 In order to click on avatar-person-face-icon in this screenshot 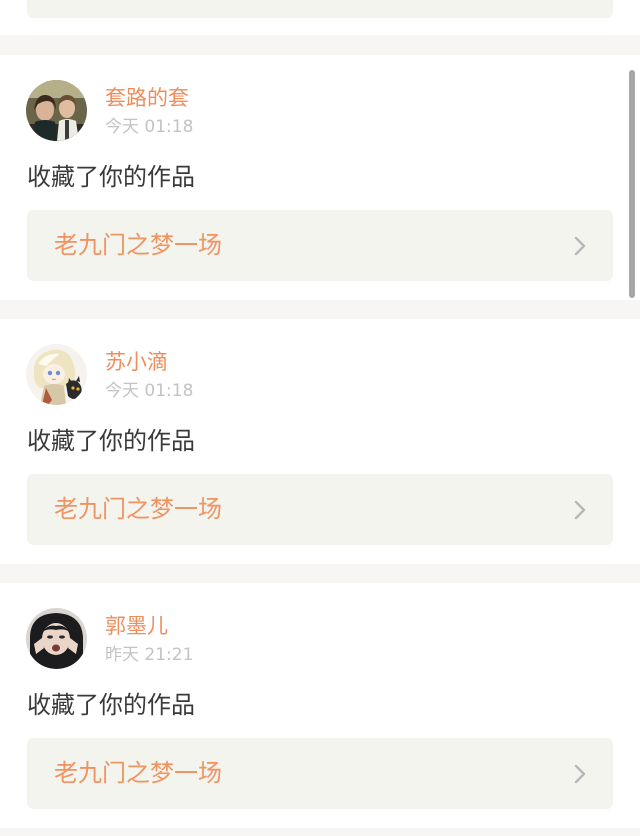, I will do `click(56, 638)`.